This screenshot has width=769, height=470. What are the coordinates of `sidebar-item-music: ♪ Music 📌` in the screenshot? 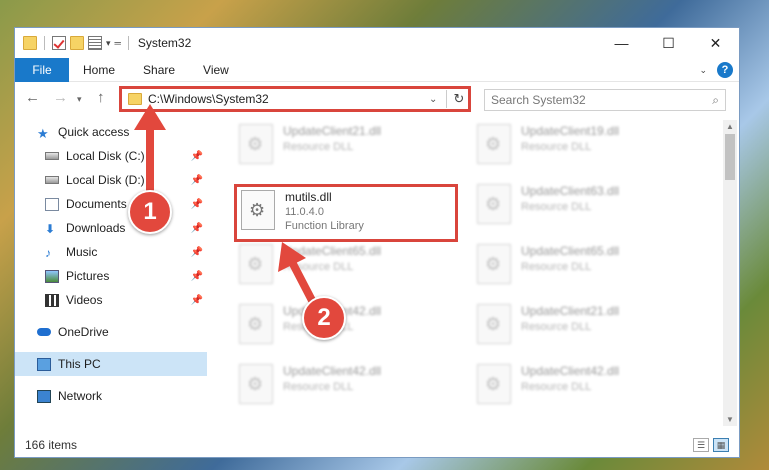 It's located at (111, 252).